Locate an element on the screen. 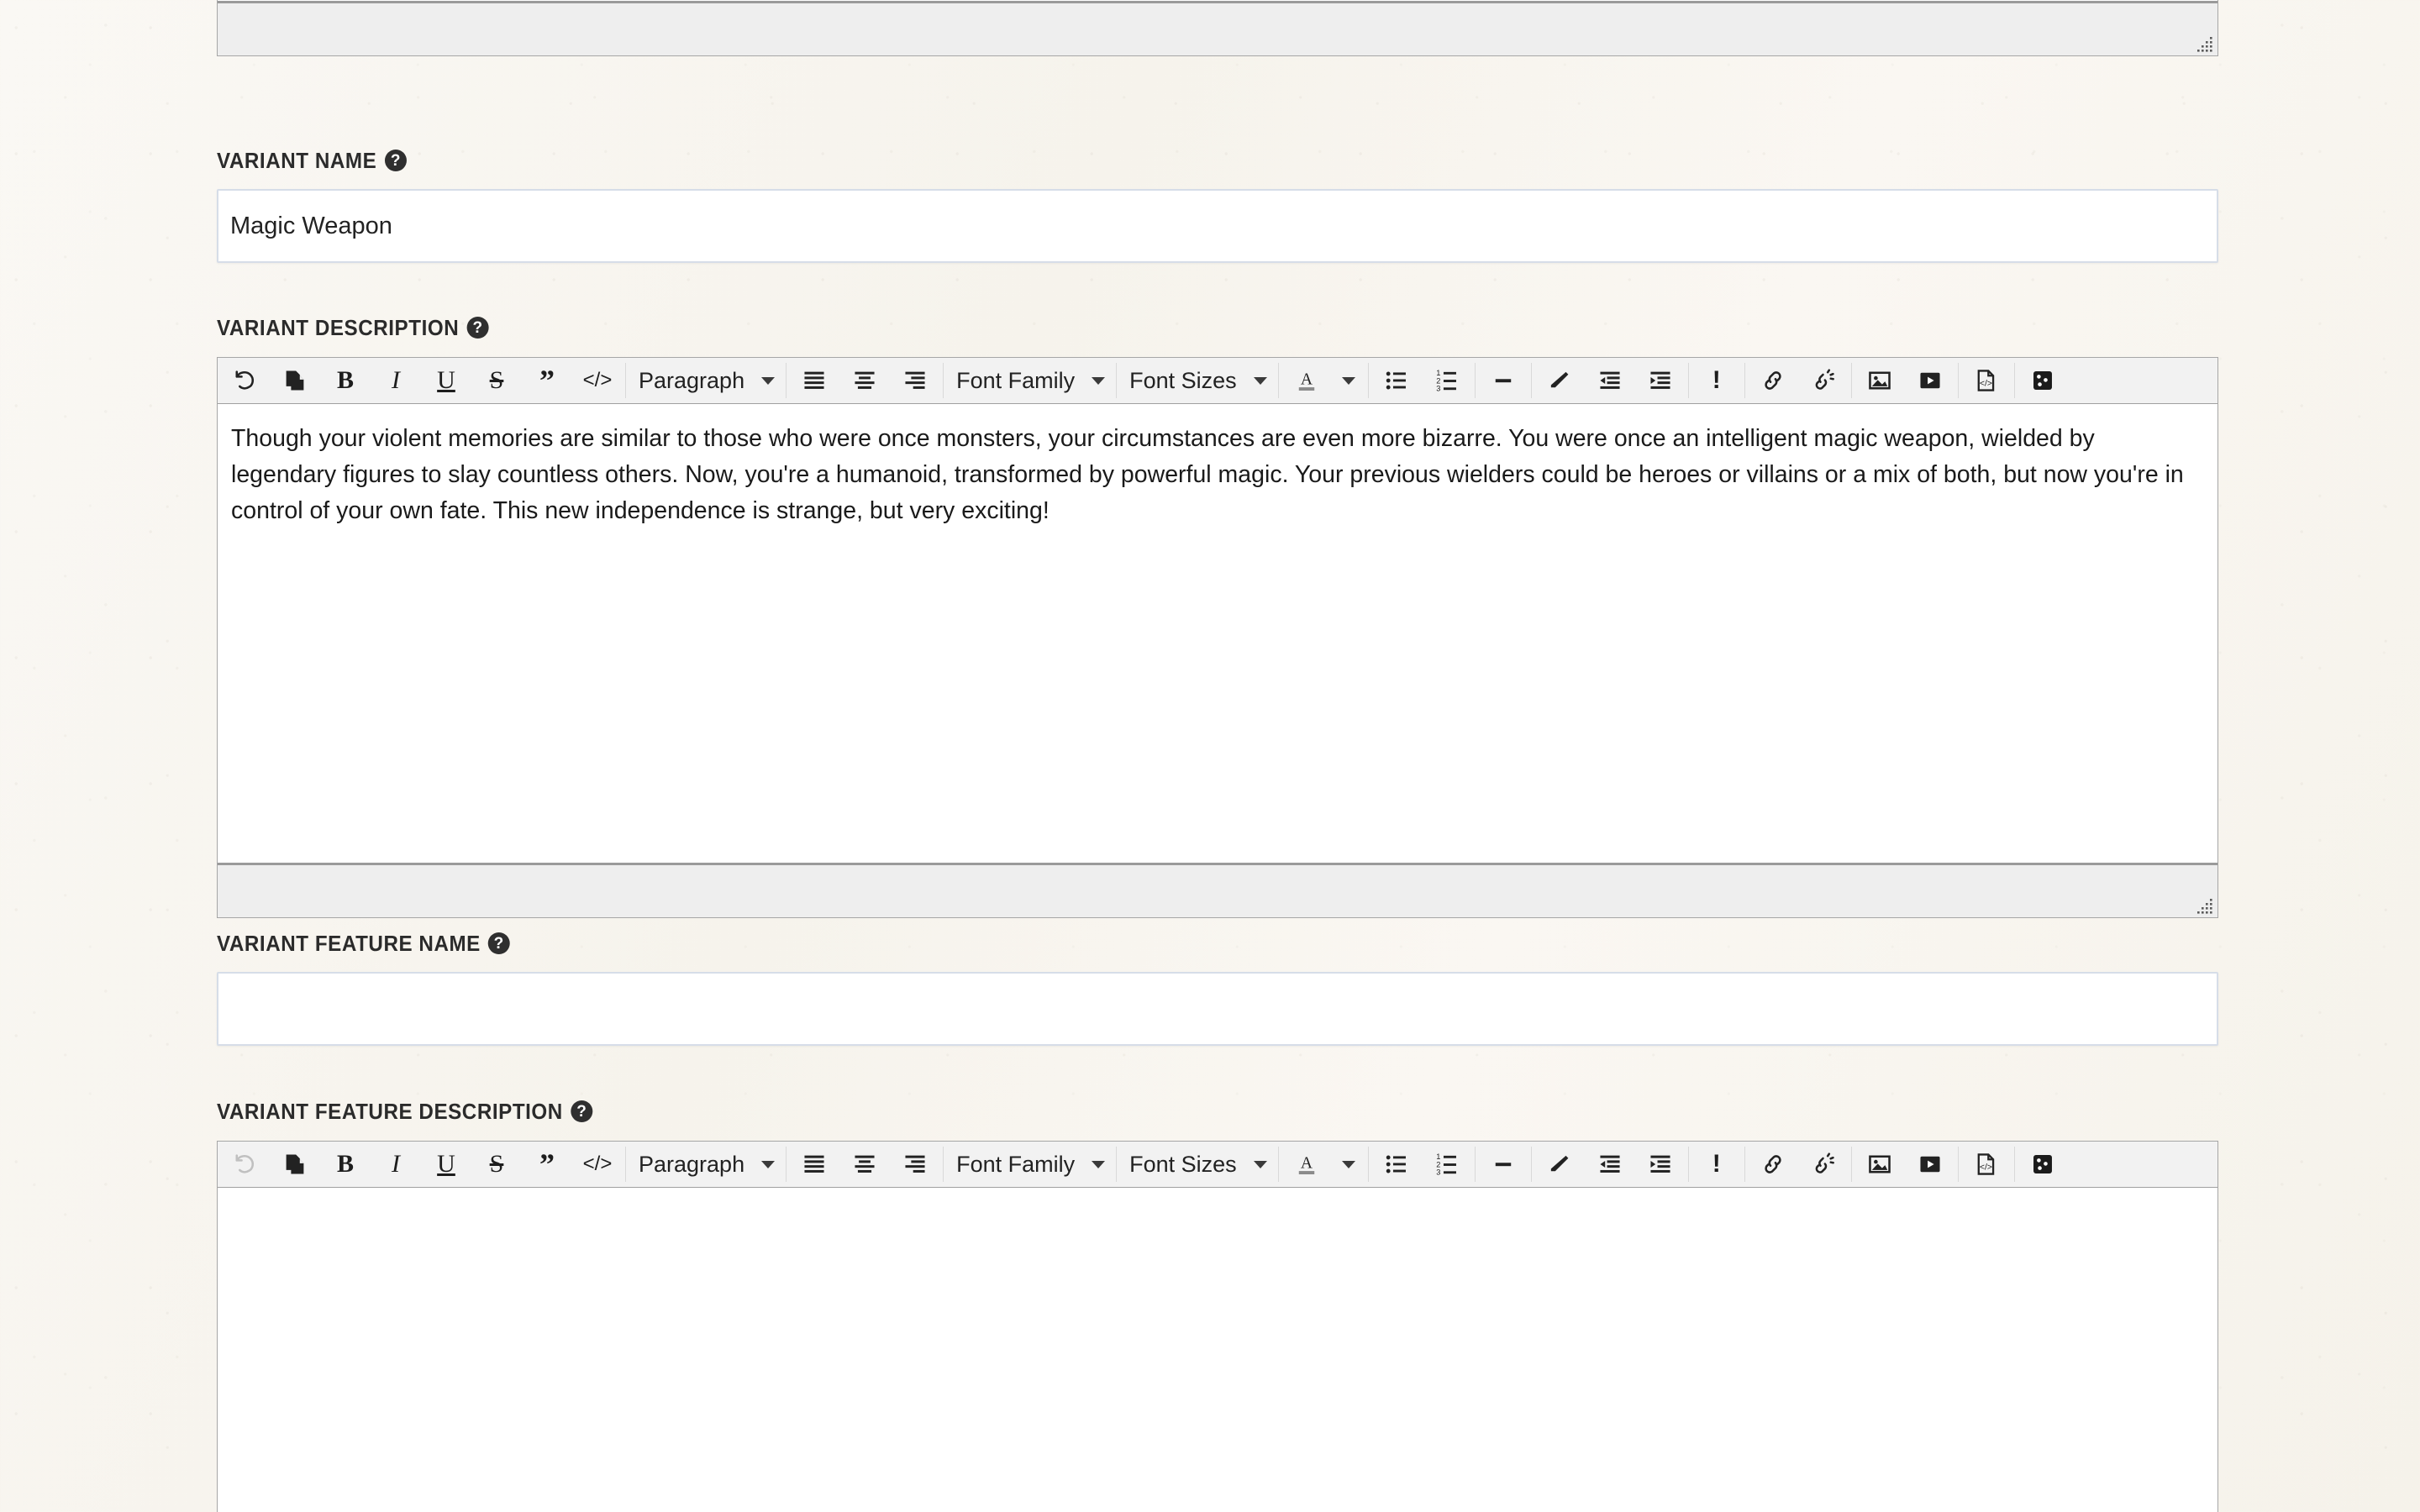 This screenshot has height=1512, width=2420. label-variant-feature-name: VARIANT FEATURE NAME ? is located at coordinates (1147, 943).